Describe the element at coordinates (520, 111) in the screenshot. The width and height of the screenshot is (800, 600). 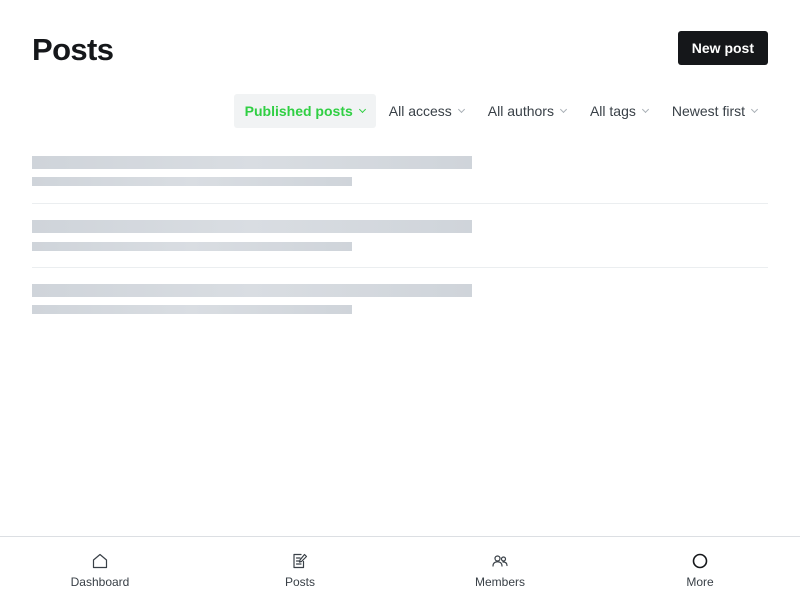
I see `filter-label: All authors` at that location.